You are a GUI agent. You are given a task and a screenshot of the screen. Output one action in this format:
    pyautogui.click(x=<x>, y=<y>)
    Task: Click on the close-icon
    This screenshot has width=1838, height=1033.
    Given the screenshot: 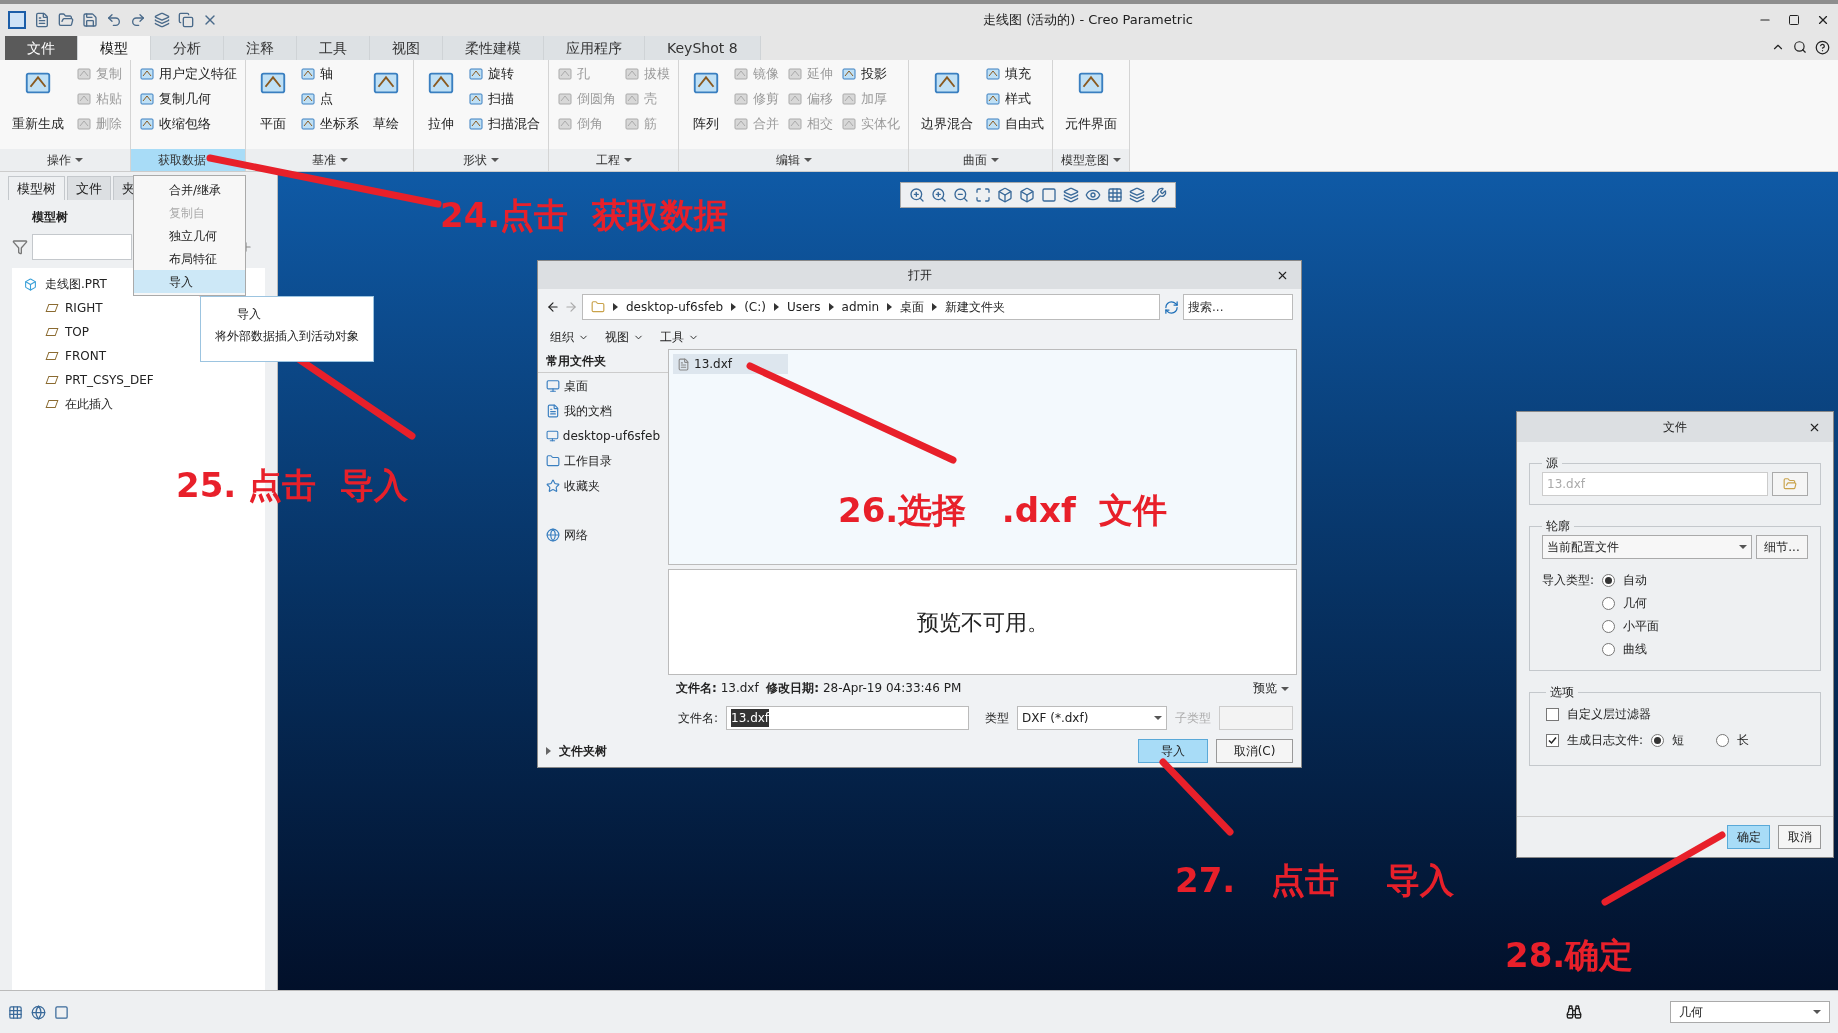 What is the action you would take?
    pyautogui.click(x=1823, y=20)
    